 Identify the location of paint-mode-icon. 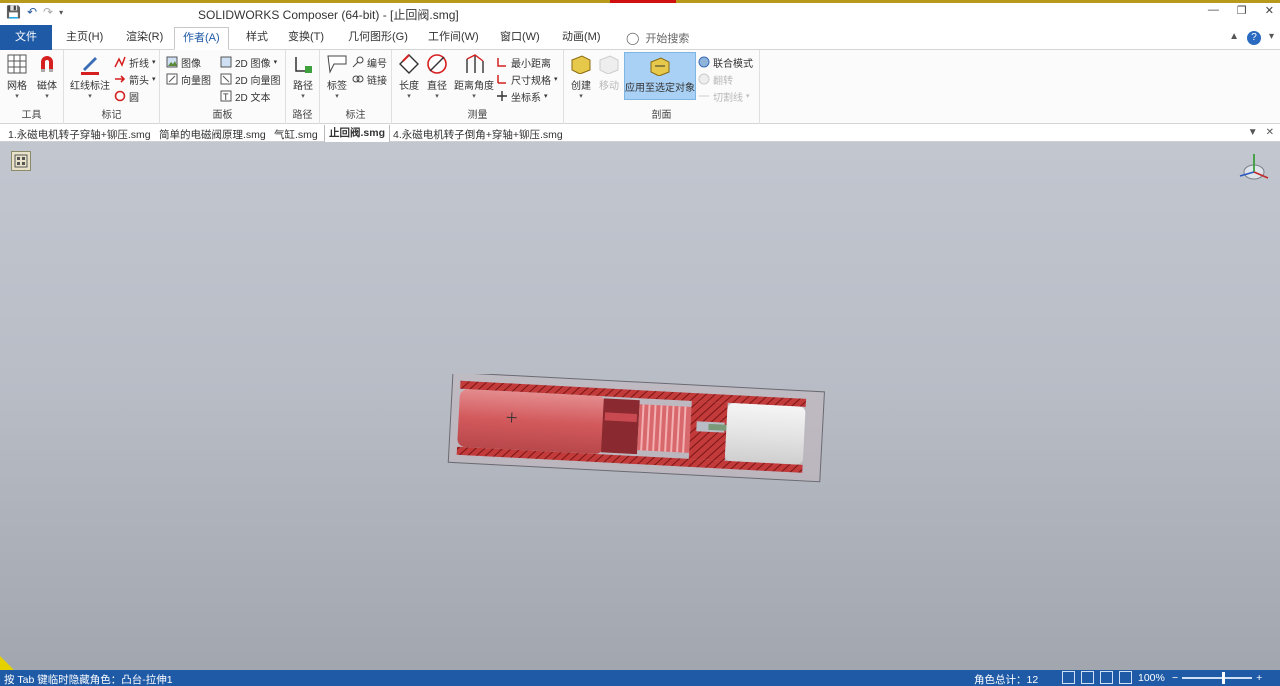
(1087, 677).